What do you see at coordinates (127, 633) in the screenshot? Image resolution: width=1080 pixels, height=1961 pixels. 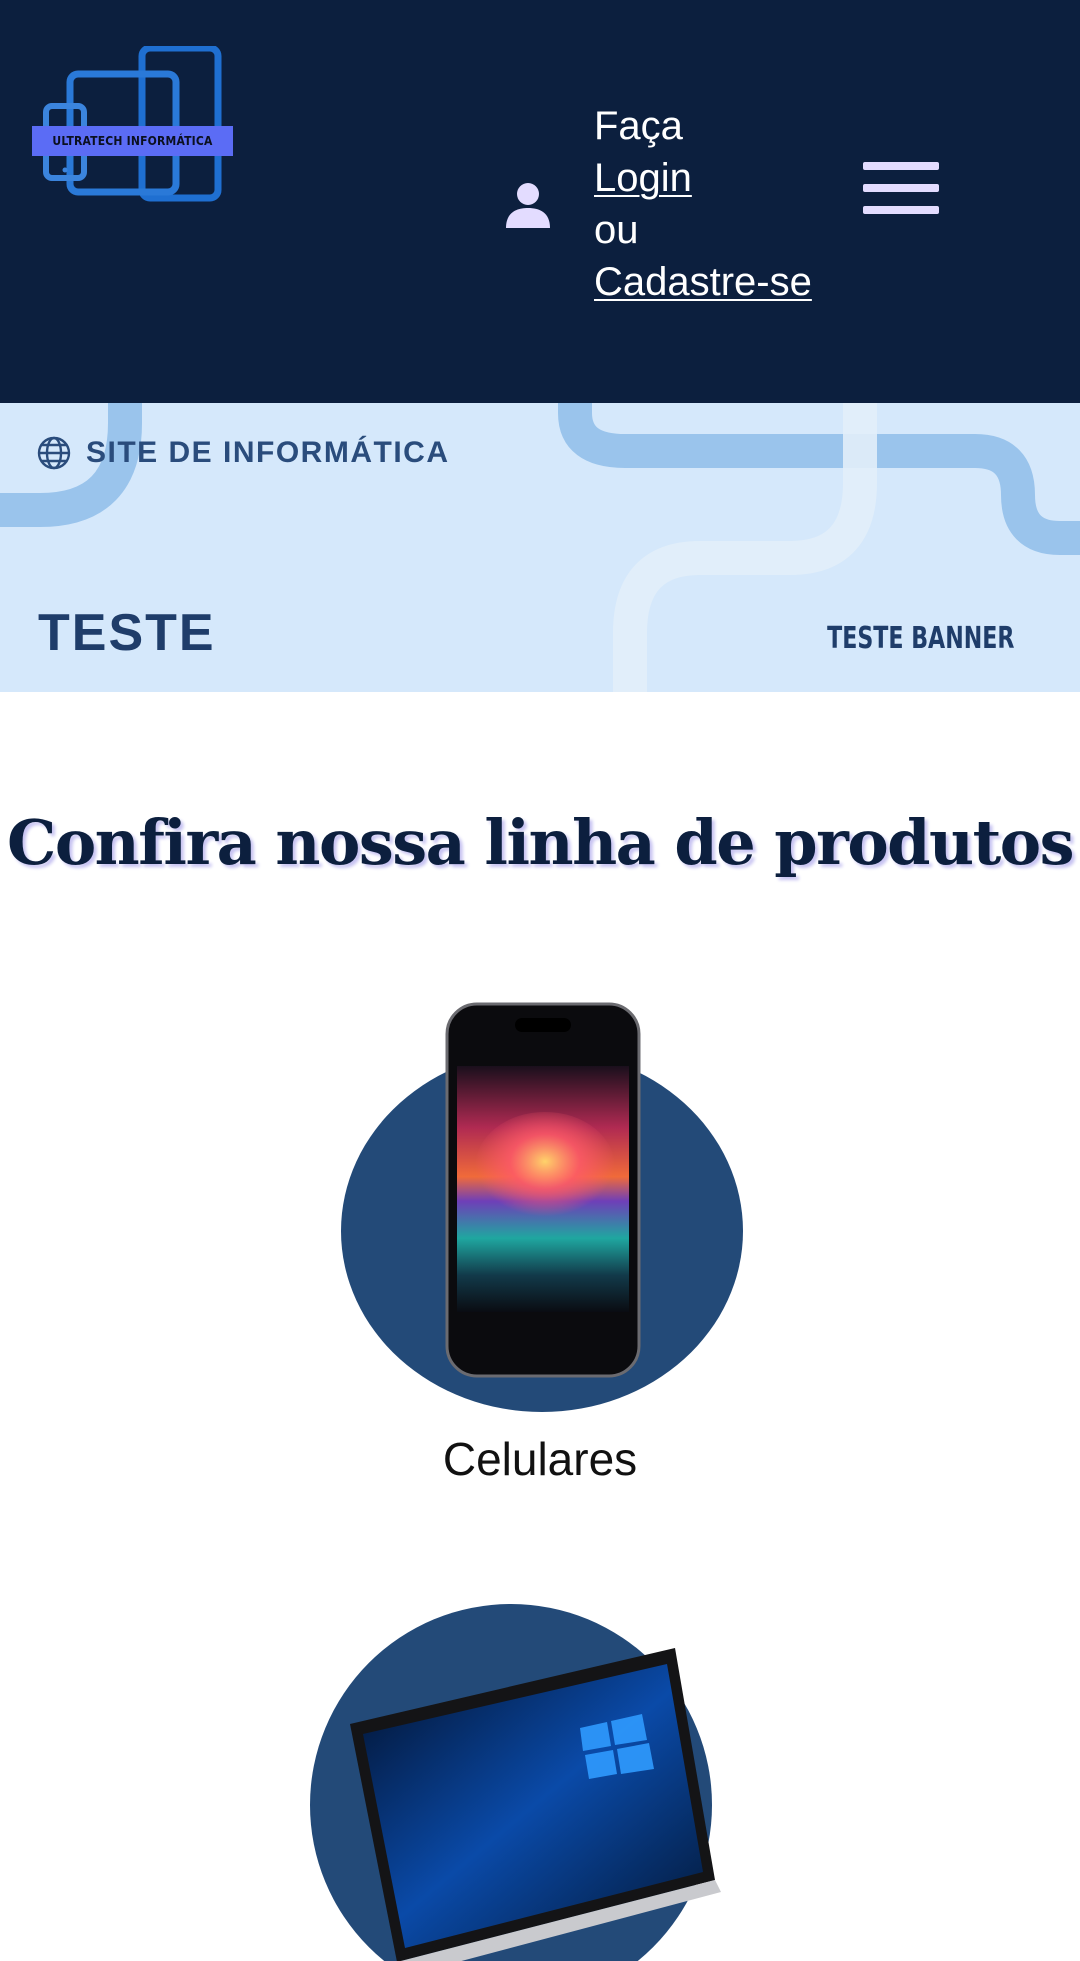 I see `banner-title: TESTE` at bounding box center [127, 633].